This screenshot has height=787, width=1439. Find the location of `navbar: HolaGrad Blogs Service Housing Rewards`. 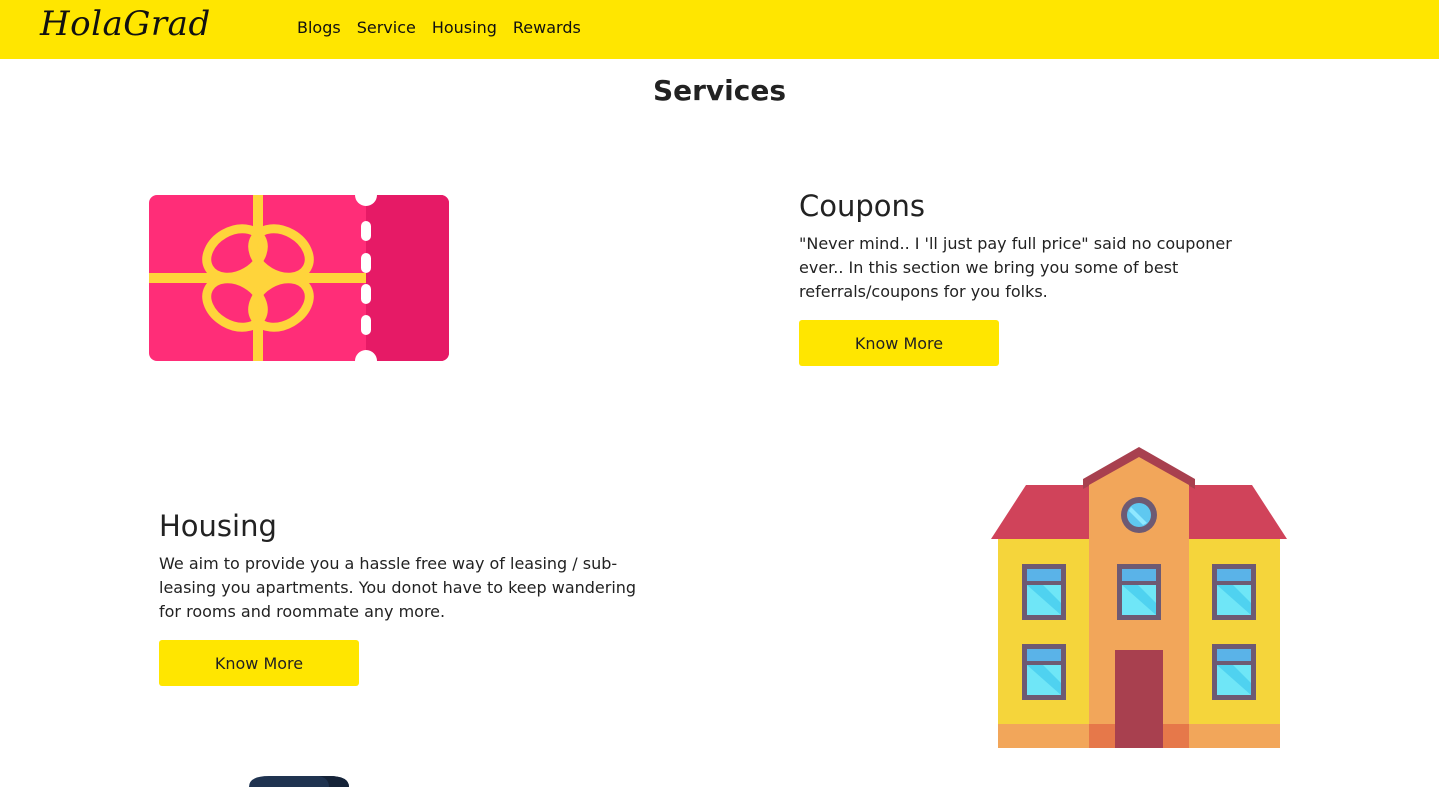

navbar: HolaGrad Blogs Service Housing Rewards is located at coordinates (719, 29).